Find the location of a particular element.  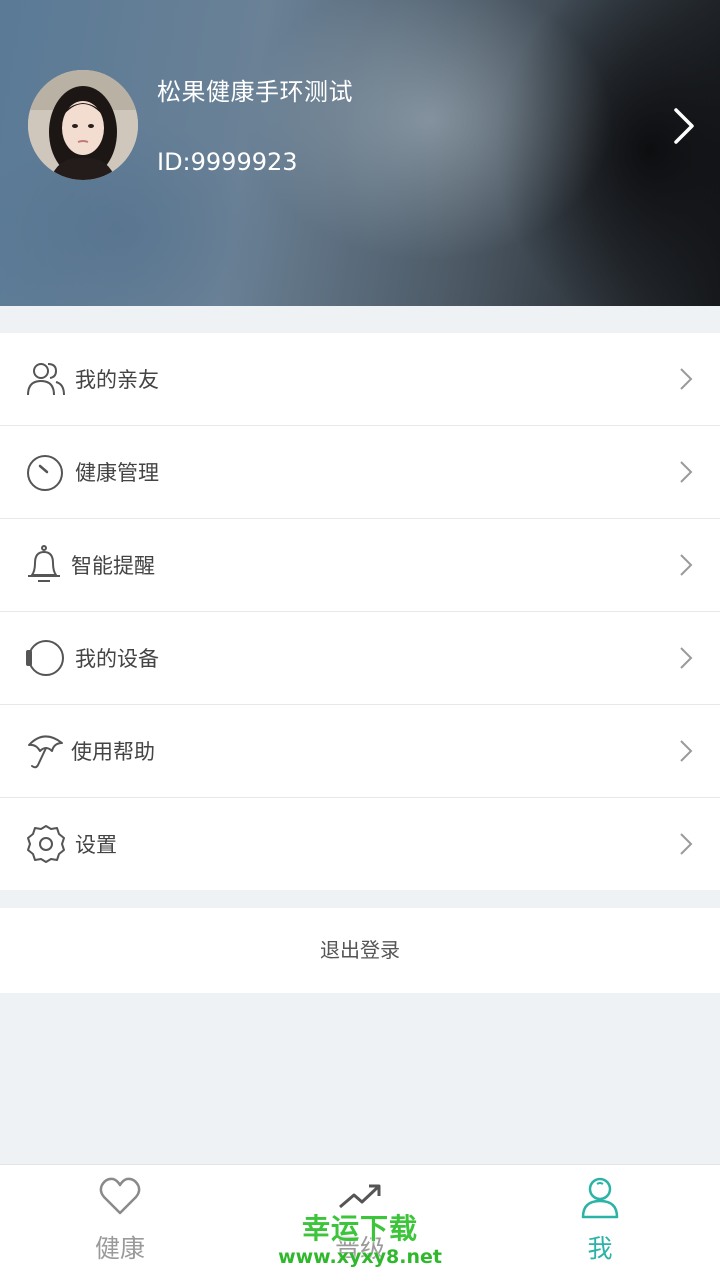

bottom-tab-bar: 健康 晋级 我 is located at coordinates (360, 1222).